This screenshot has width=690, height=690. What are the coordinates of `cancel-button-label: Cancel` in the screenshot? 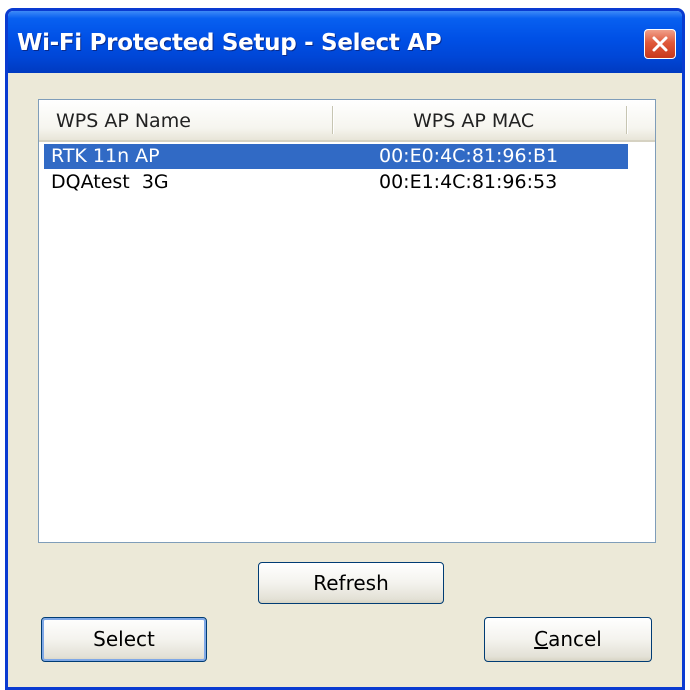 It's located at (568, 639).